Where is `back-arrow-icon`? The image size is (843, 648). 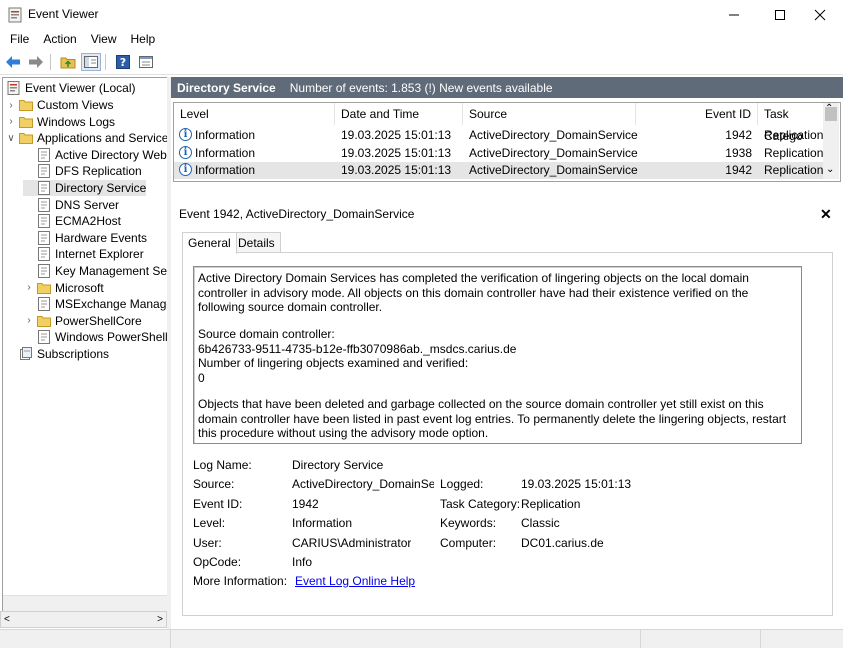 back-arrow-icon is located at coordinates (13, 62).